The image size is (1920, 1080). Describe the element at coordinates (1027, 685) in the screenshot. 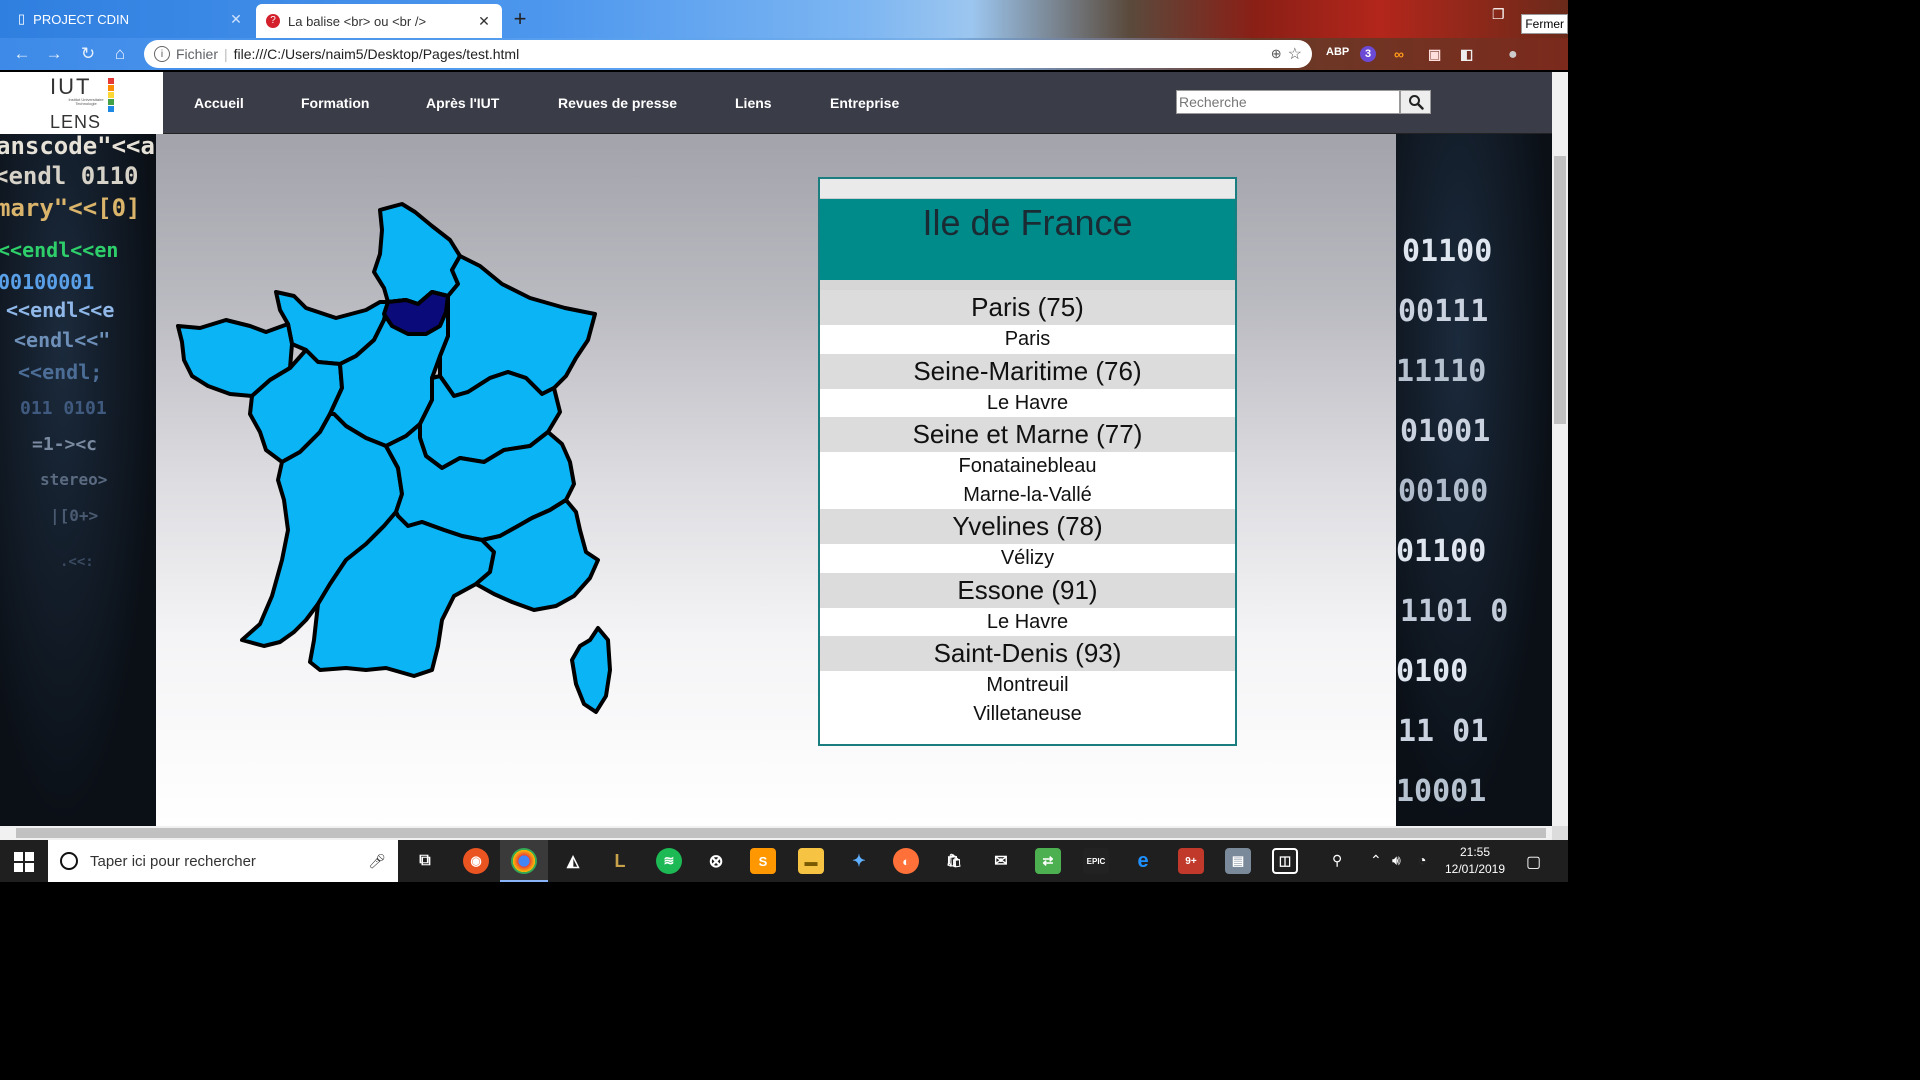

I see `city-item: Montreuil` at that location.